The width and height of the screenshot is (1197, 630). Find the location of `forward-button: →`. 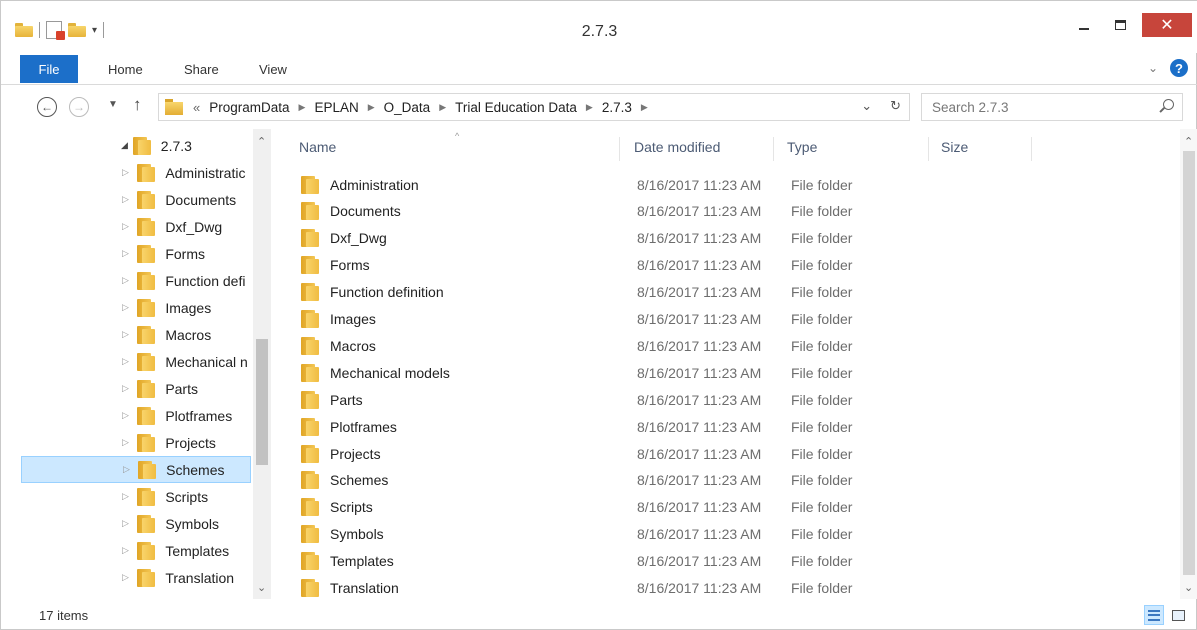

forward-button: → is located at coordinates (79, 107).